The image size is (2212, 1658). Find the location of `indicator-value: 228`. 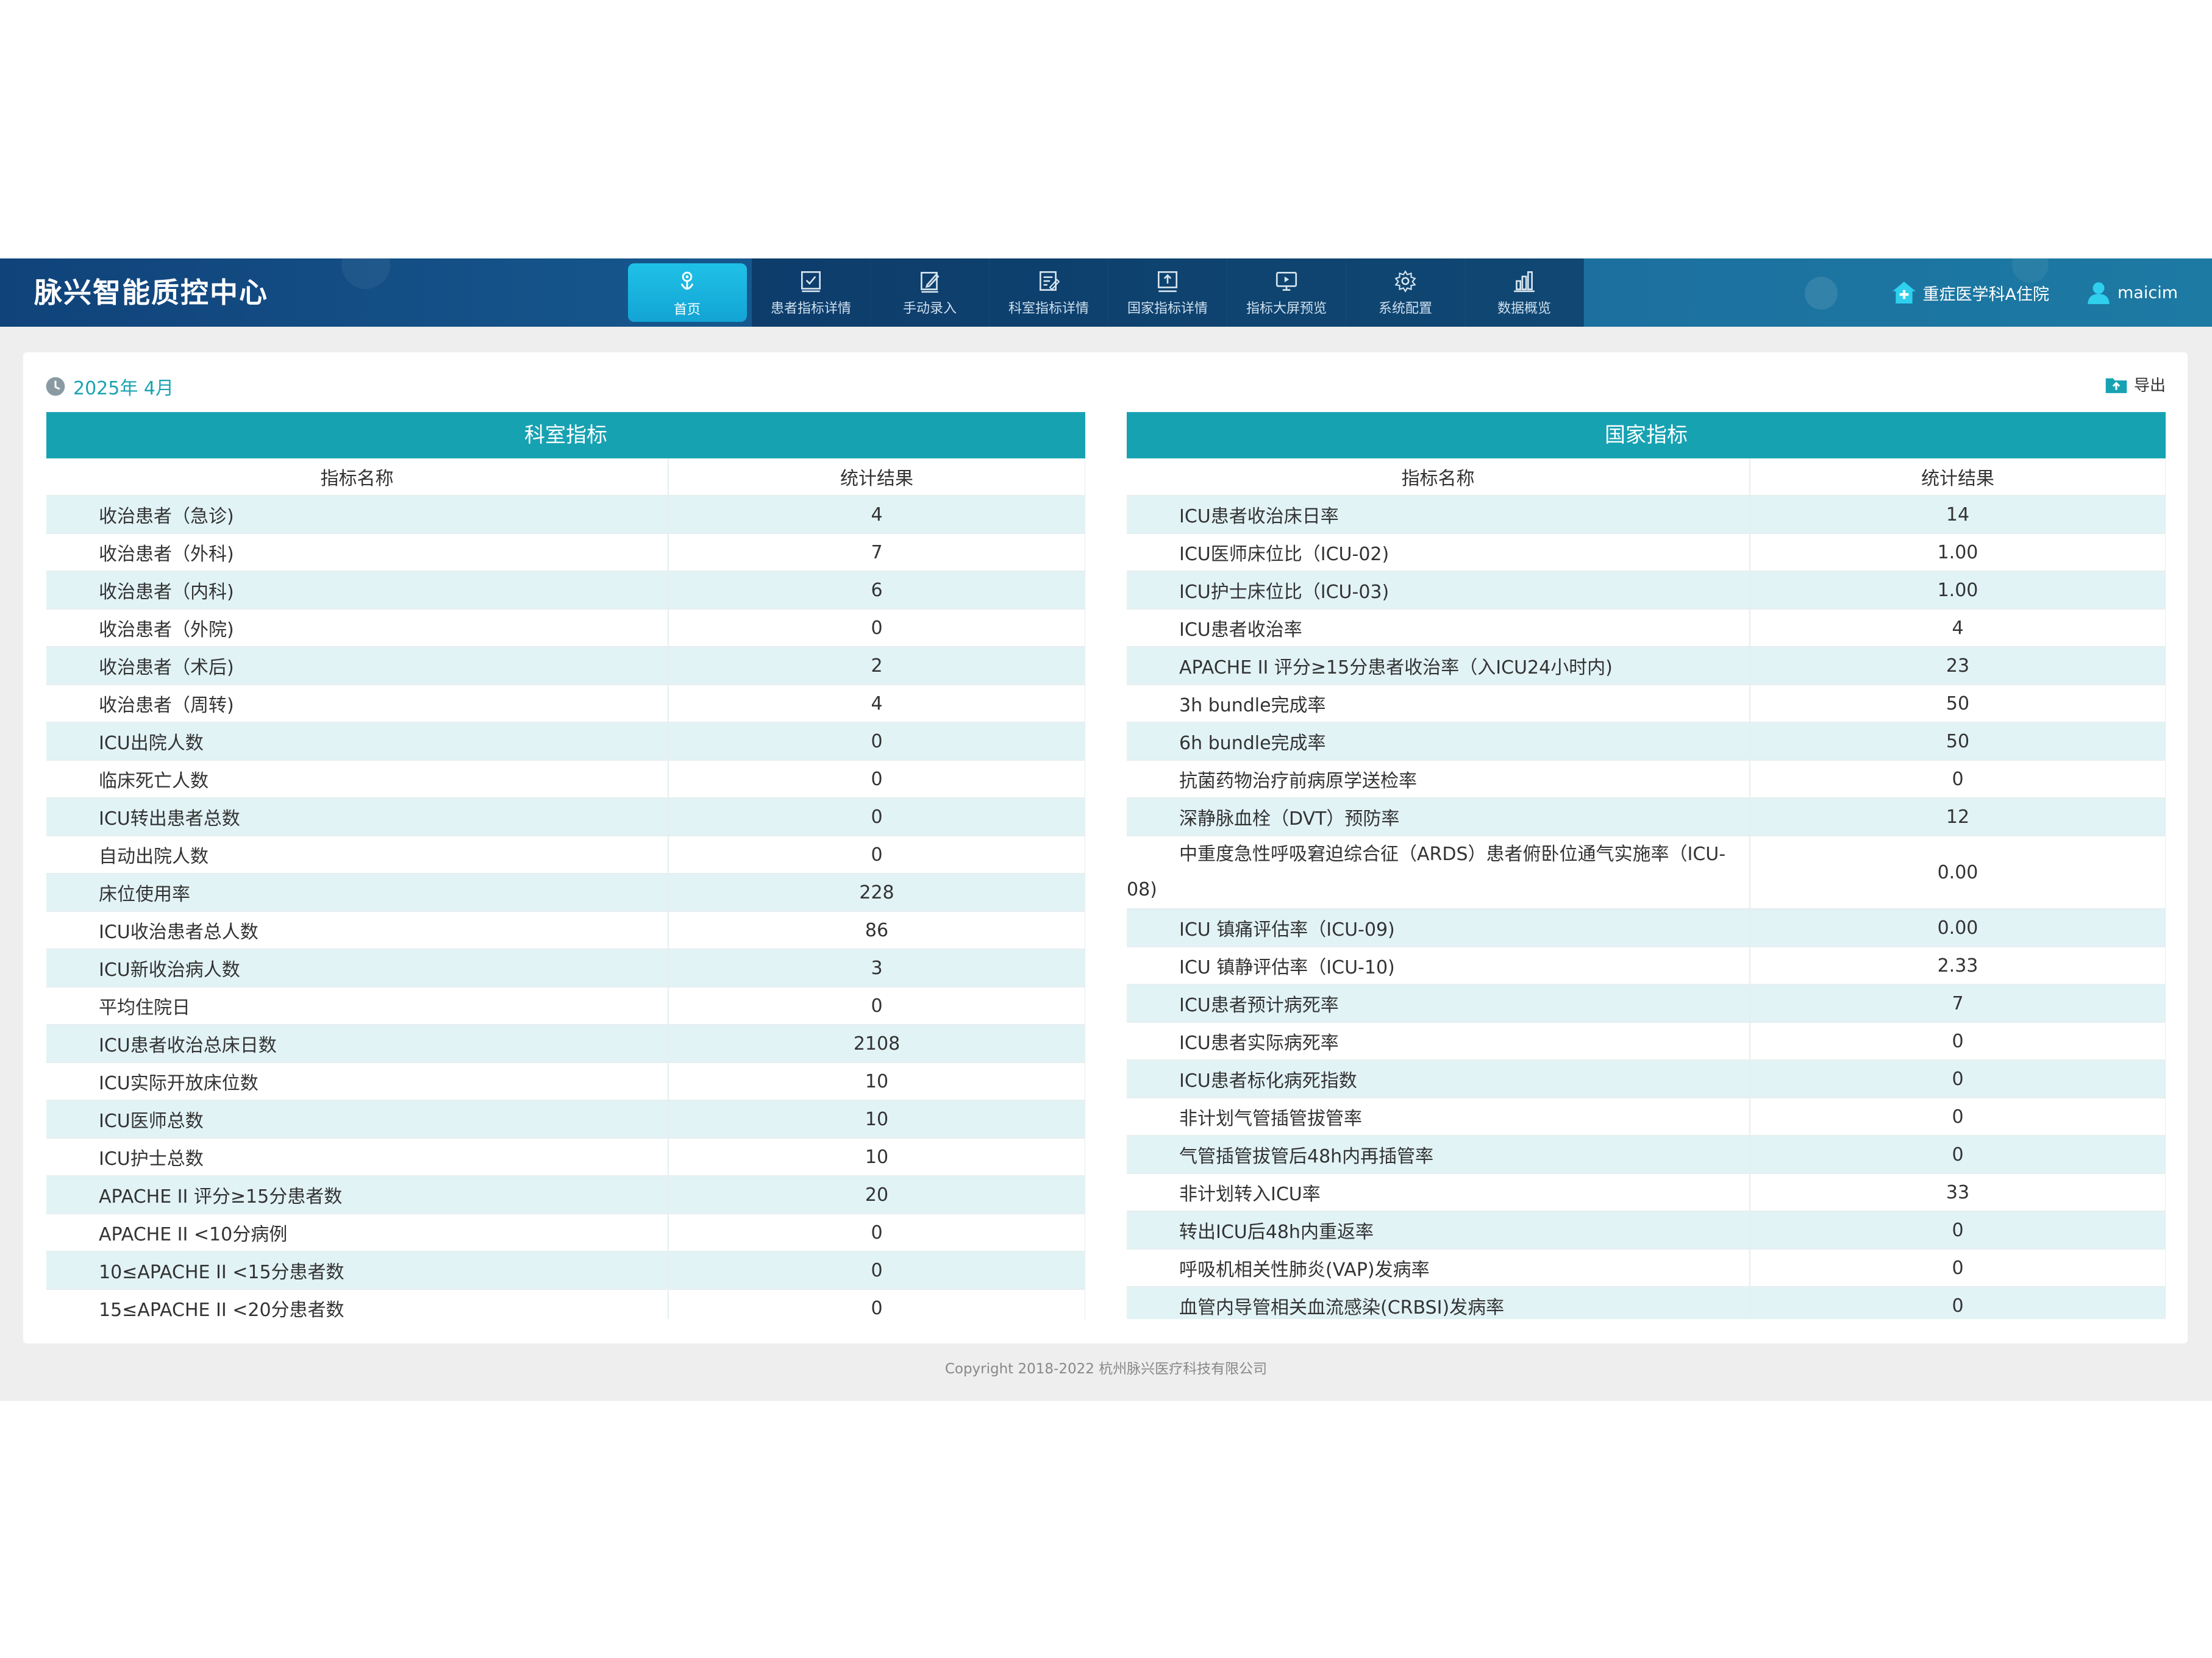

indicator-value: 228 is located at coordinates (877, 893).